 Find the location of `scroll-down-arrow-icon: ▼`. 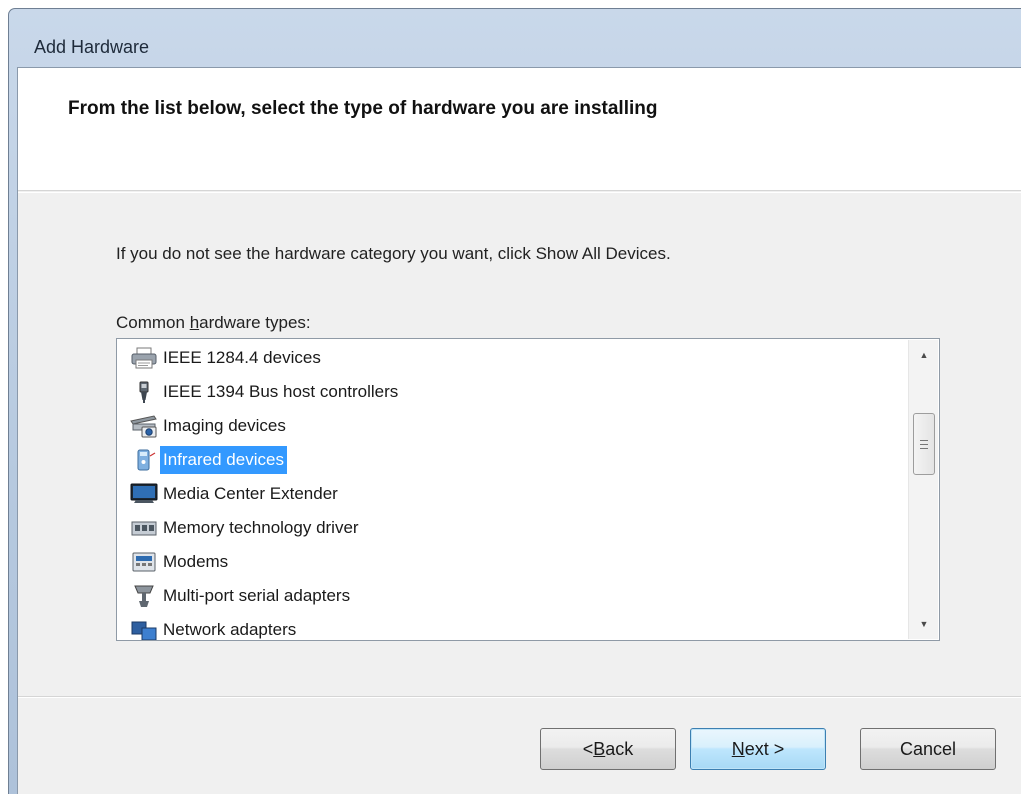

scroll-down-arrow-icon: ▼ is located at coordinates (924, 624).